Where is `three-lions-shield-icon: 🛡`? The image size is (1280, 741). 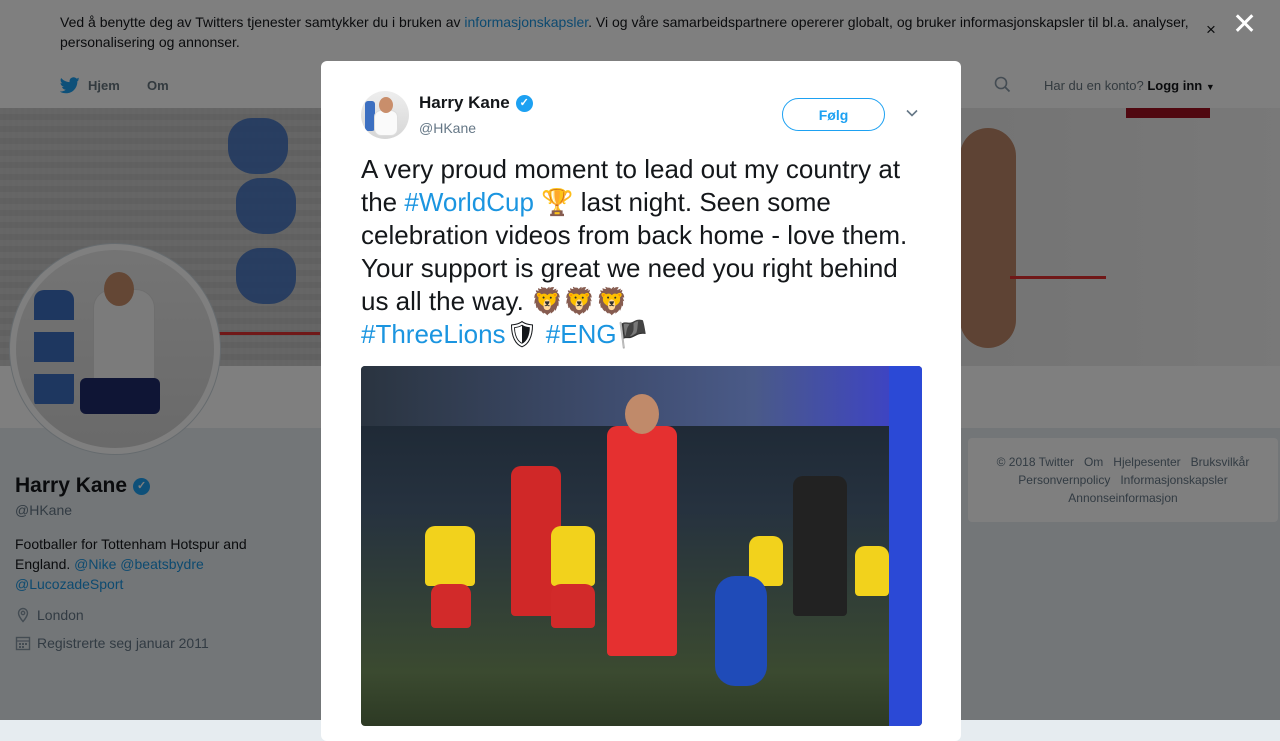
three-lions-shield-icon: 🛡 is located at coordinates (522, 334).